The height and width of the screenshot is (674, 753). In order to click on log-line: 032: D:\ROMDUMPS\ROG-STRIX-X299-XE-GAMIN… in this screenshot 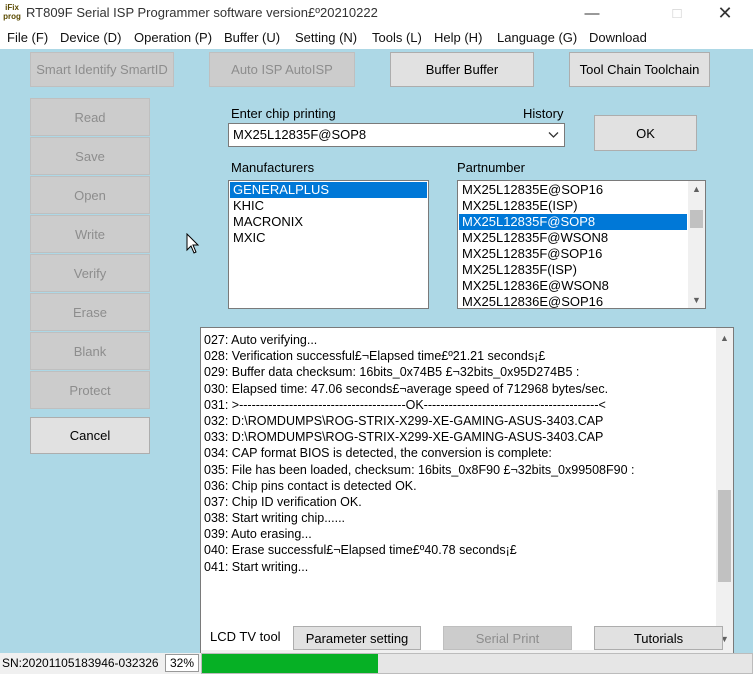, I will do `click(404, 420)`.